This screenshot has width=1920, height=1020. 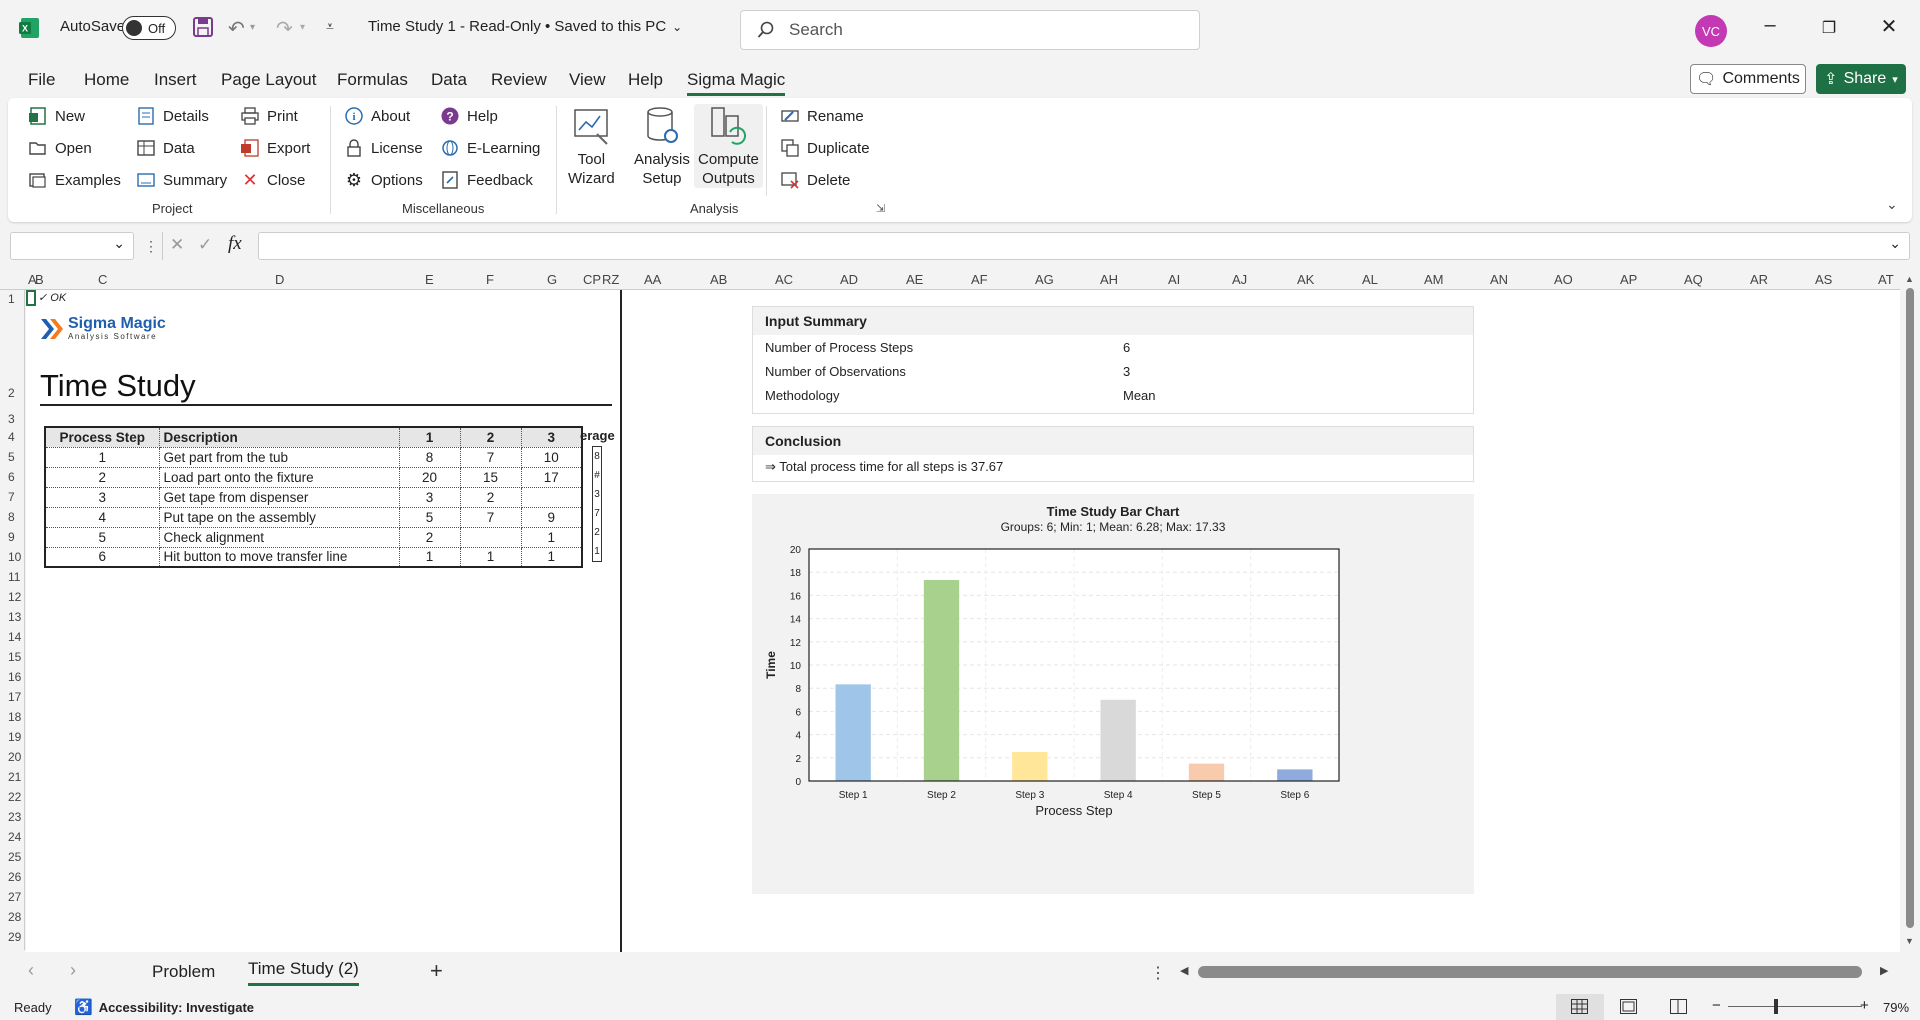 I want to click on vertical-scroll-thumb, so click(x=1910, y=608).